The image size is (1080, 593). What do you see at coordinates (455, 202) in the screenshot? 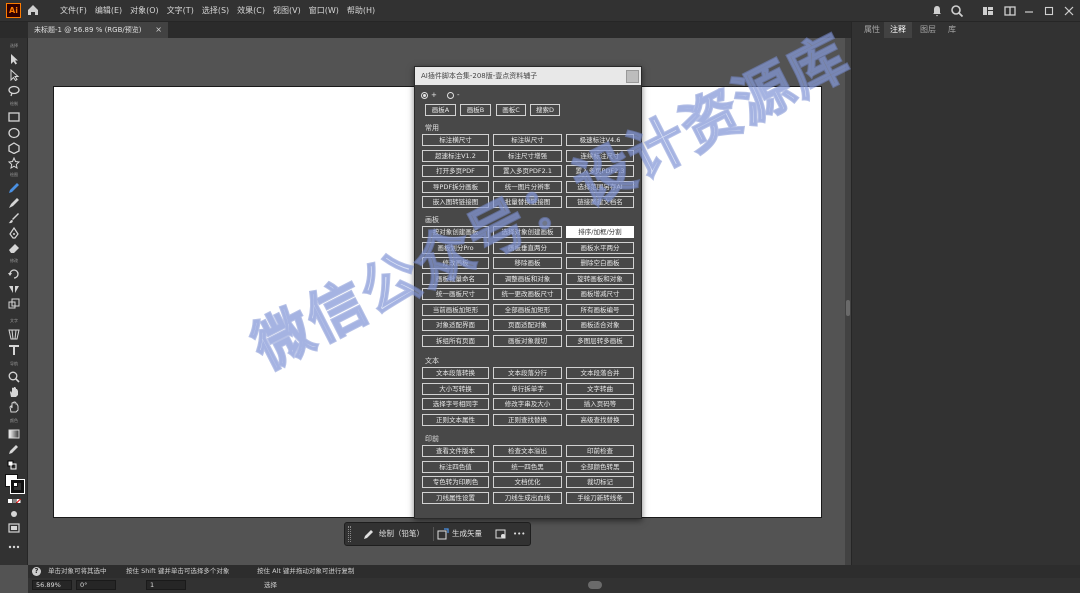
I see `script-button: 嵌入图转链接图` at bounding box center [455, 202].